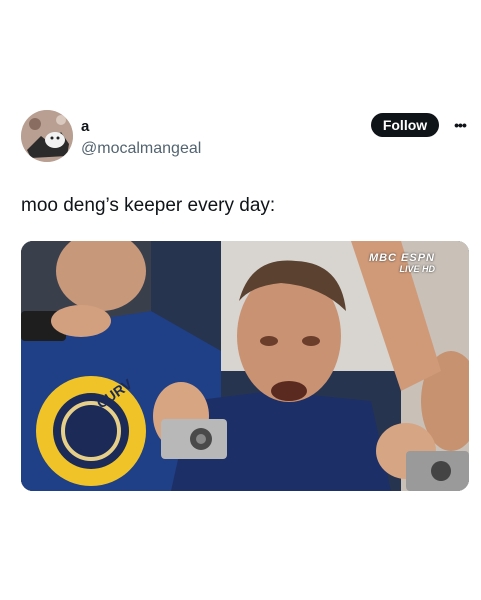  I want to click on avatar, so click(47, 136).